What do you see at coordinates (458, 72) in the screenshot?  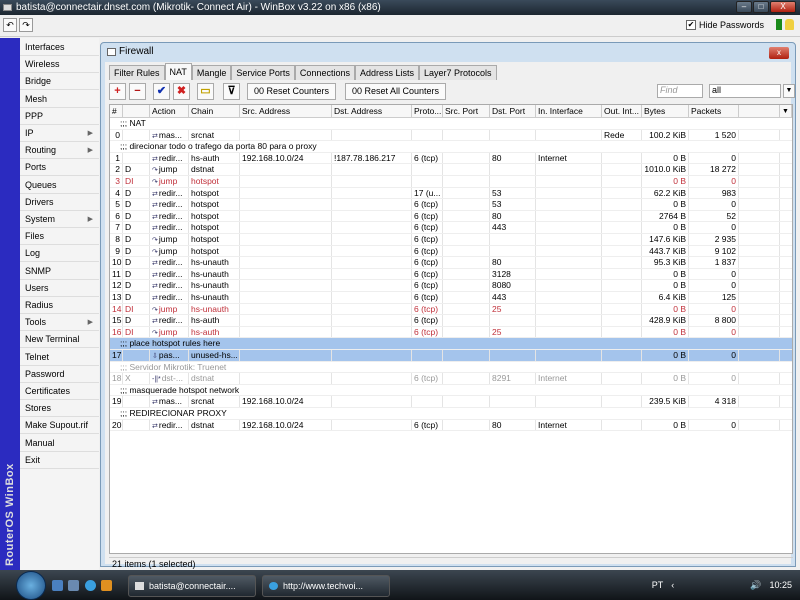 I see `tab-layer7-protocols: Layer7 Protocols` at bounding box center [458, 72].